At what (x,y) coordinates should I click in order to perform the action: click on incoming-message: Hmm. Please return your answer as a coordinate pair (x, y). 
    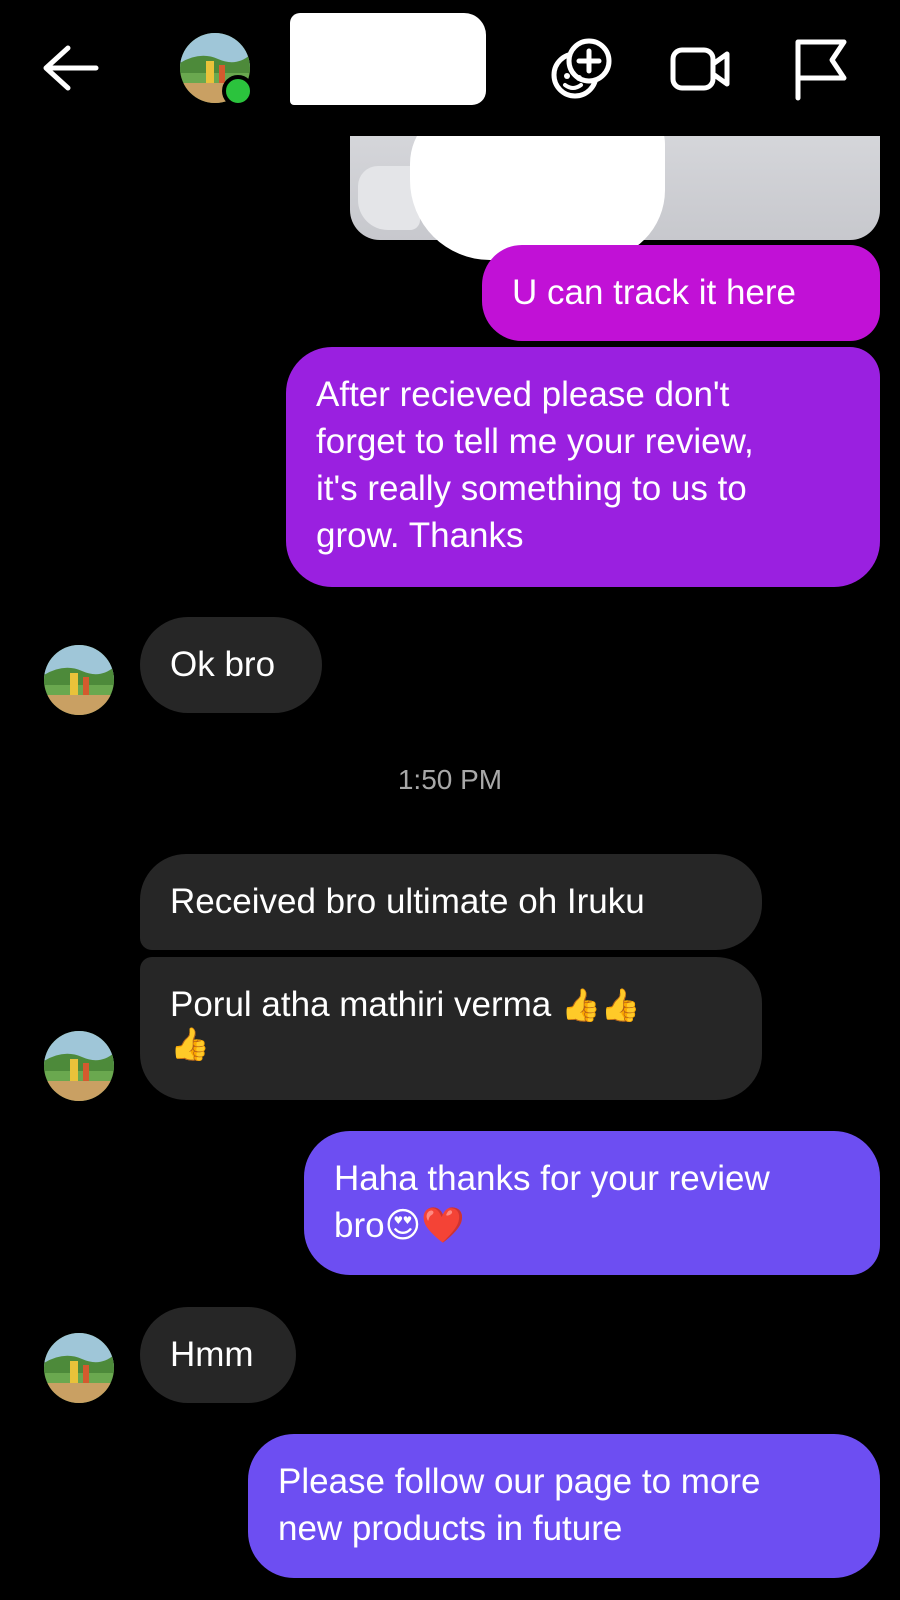
    Looking at the image, I should click on (218, 1355).